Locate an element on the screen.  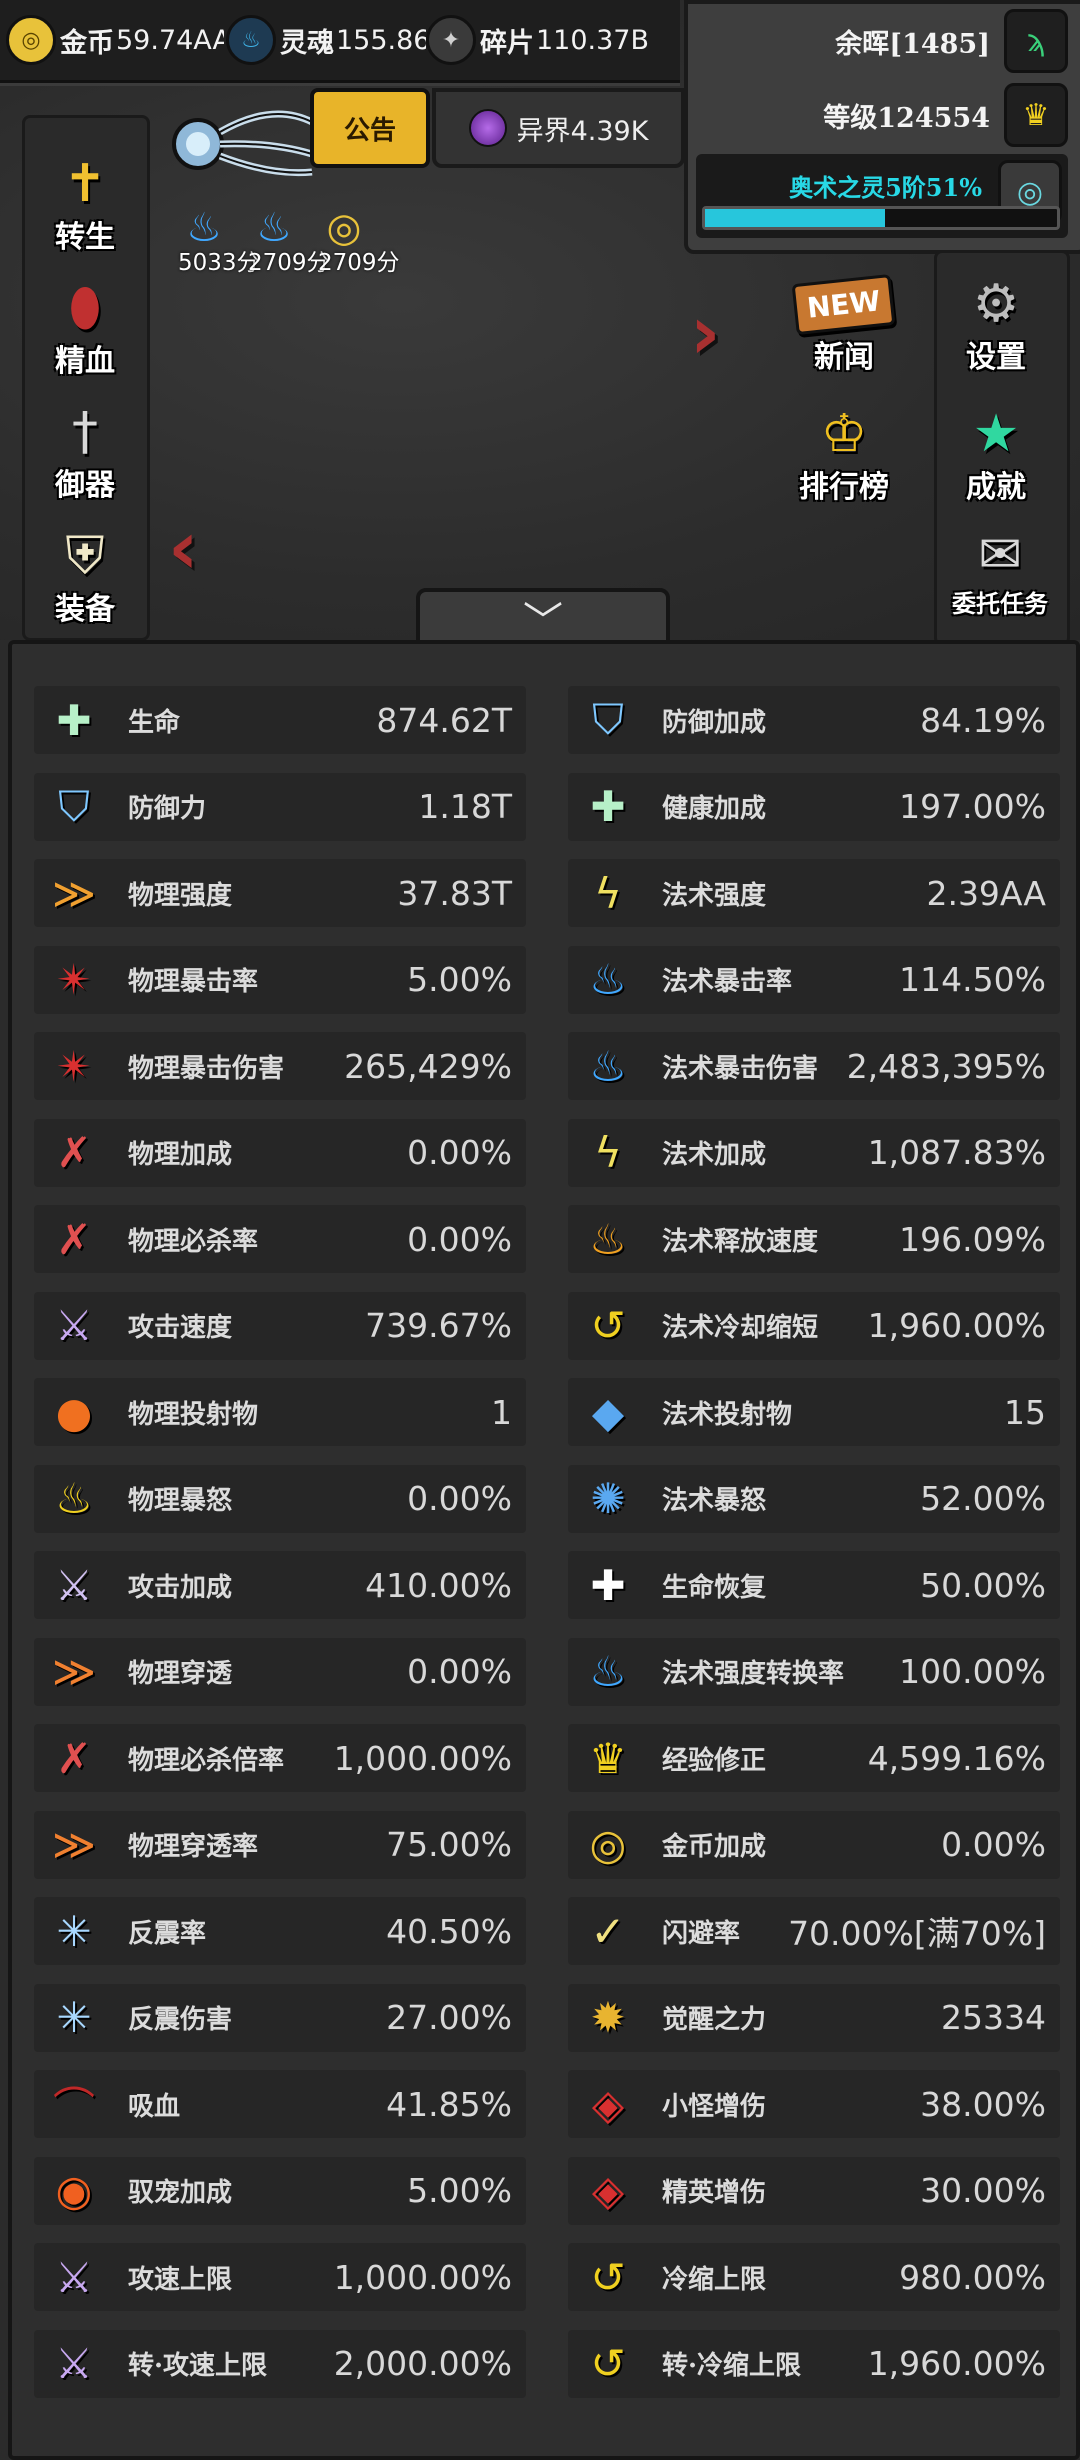
player-info-panel: 余晖[1485] ϡ 等级124554 ♛ 奥术之灵5阶51% ◎ is located at coordinates (882, 127).